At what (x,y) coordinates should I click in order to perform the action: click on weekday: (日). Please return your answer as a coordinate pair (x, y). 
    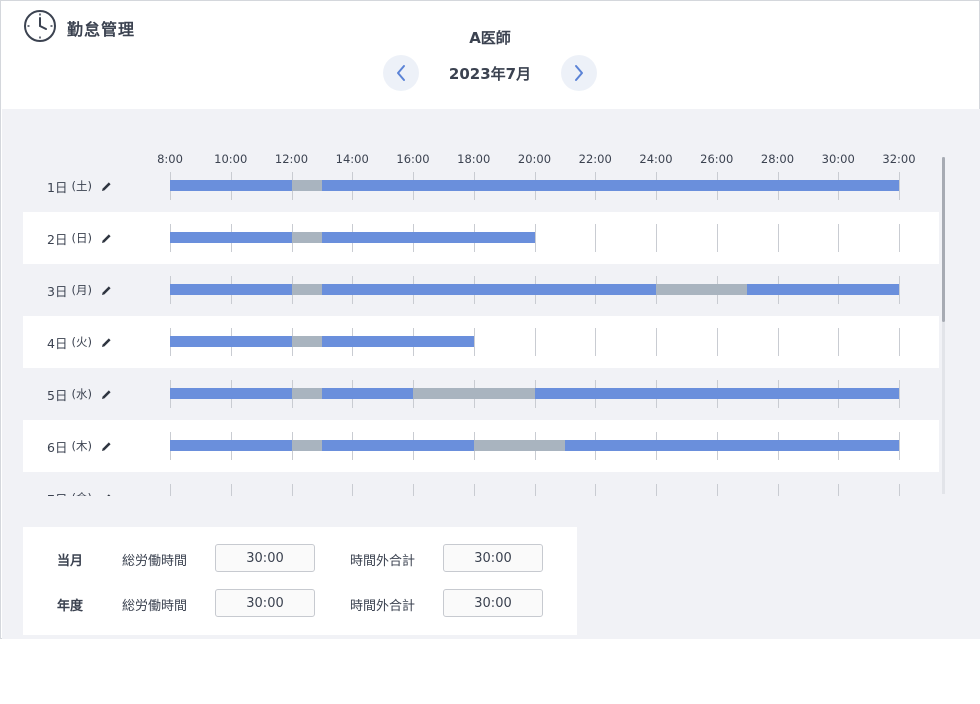
    Looking at the image, I should click on (81, 238).